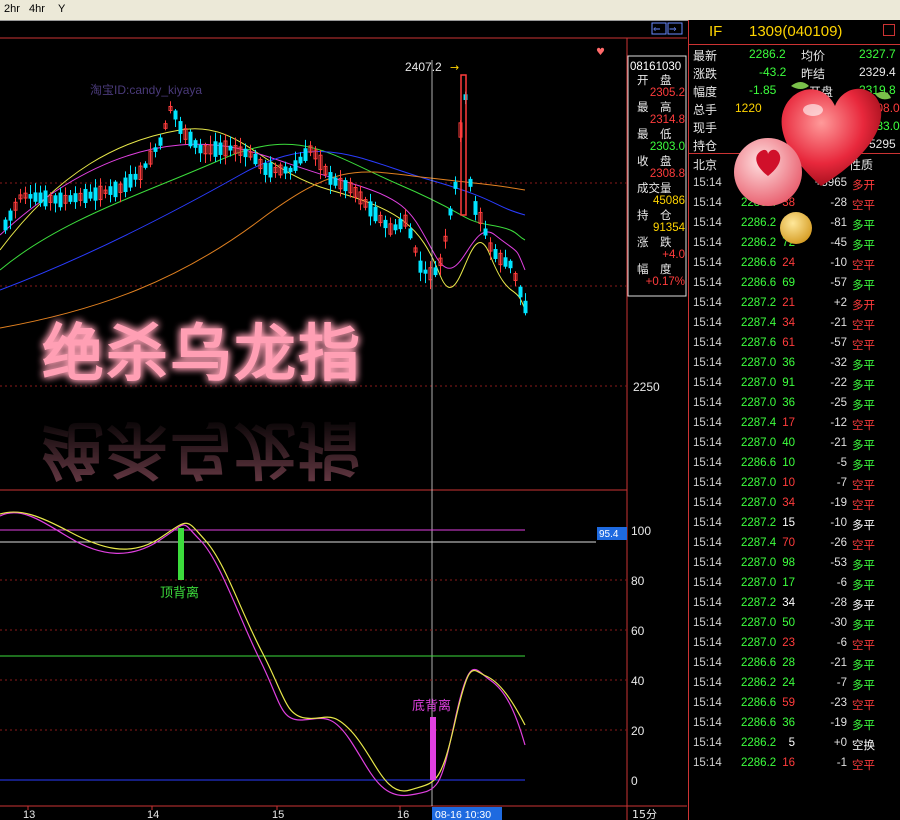 Image resolution: width=900 pixels, height=820 pixels. Describe the element at coordinates (767, 54) in the screenshot. I see `latest-price: 2286.2` at that location.